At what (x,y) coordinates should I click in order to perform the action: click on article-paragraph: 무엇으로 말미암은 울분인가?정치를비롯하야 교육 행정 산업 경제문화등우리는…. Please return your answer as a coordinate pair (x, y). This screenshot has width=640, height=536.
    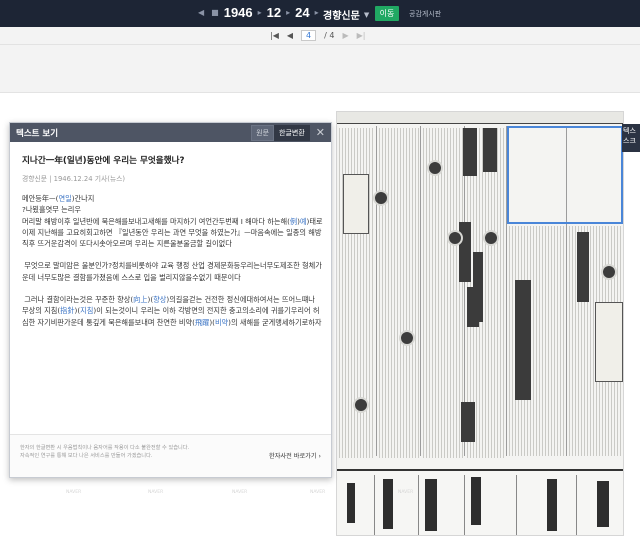
    Looking at the image, I should click on (172, 271).